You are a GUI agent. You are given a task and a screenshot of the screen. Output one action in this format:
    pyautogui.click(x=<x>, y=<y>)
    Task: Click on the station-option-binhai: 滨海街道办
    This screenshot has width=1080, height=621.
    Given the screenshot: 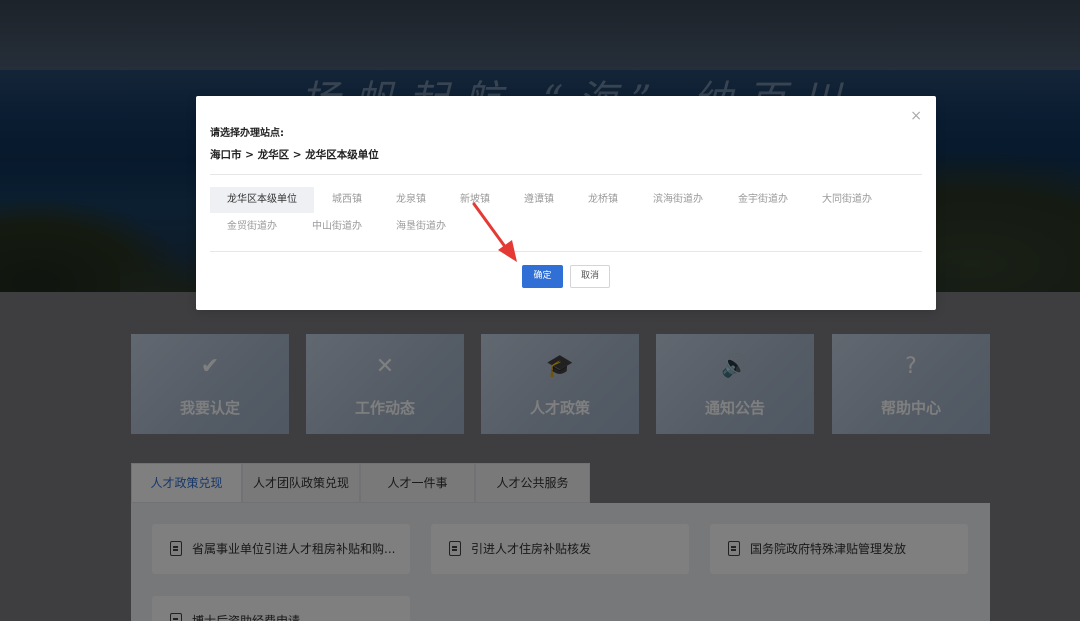 What is the action you would take?
    pyautogui.click(x=678, y=200)
    